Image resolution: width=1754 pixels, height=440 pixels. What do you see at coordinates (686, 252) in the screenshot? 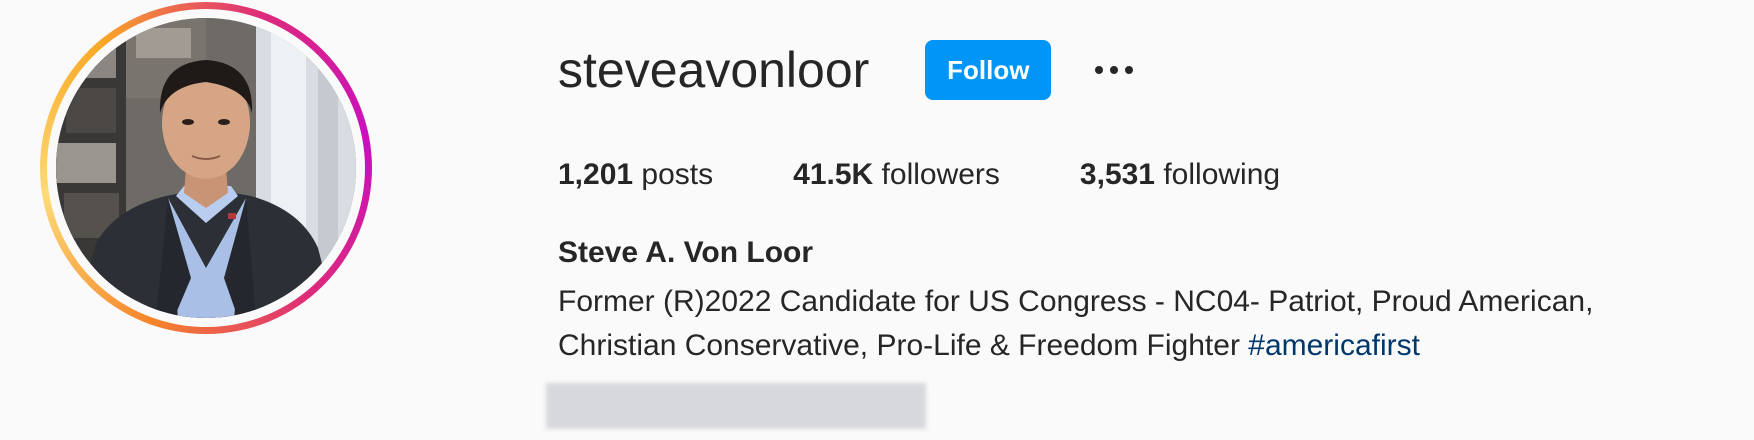
I see `full-name: Steve A. Von Loor` at bounding box center [686, 252].